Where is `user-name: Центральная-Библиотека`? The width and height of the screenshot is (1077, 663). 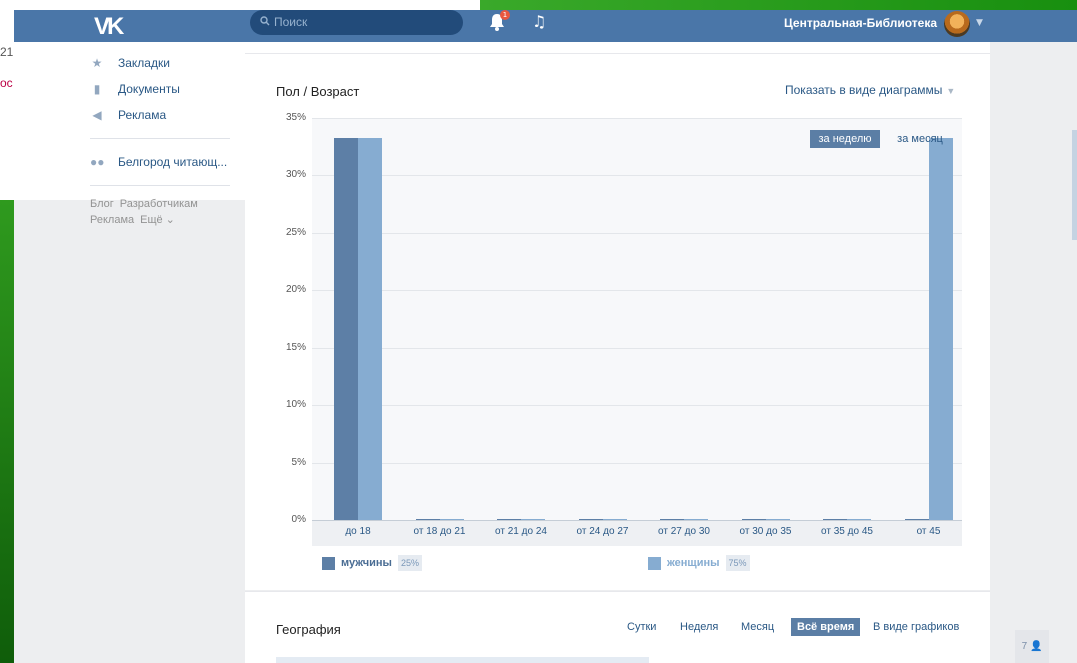
user-name: Центральная-Библиотека is located at coordinates (860, 23).